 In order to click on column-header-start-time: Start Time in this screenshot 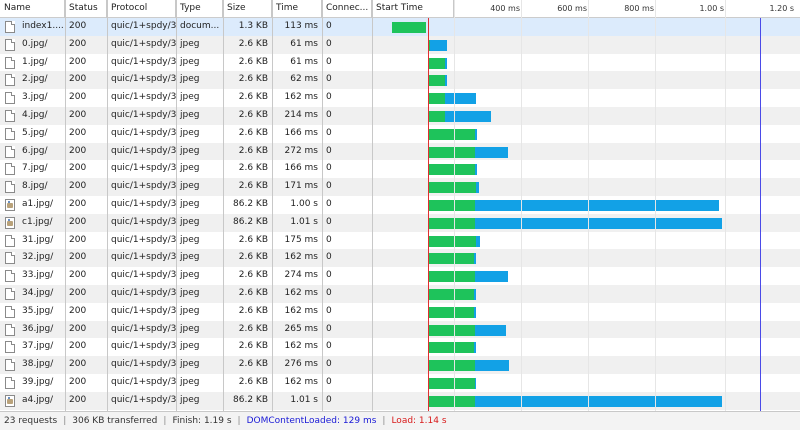, I will do `click(413, 9)`.